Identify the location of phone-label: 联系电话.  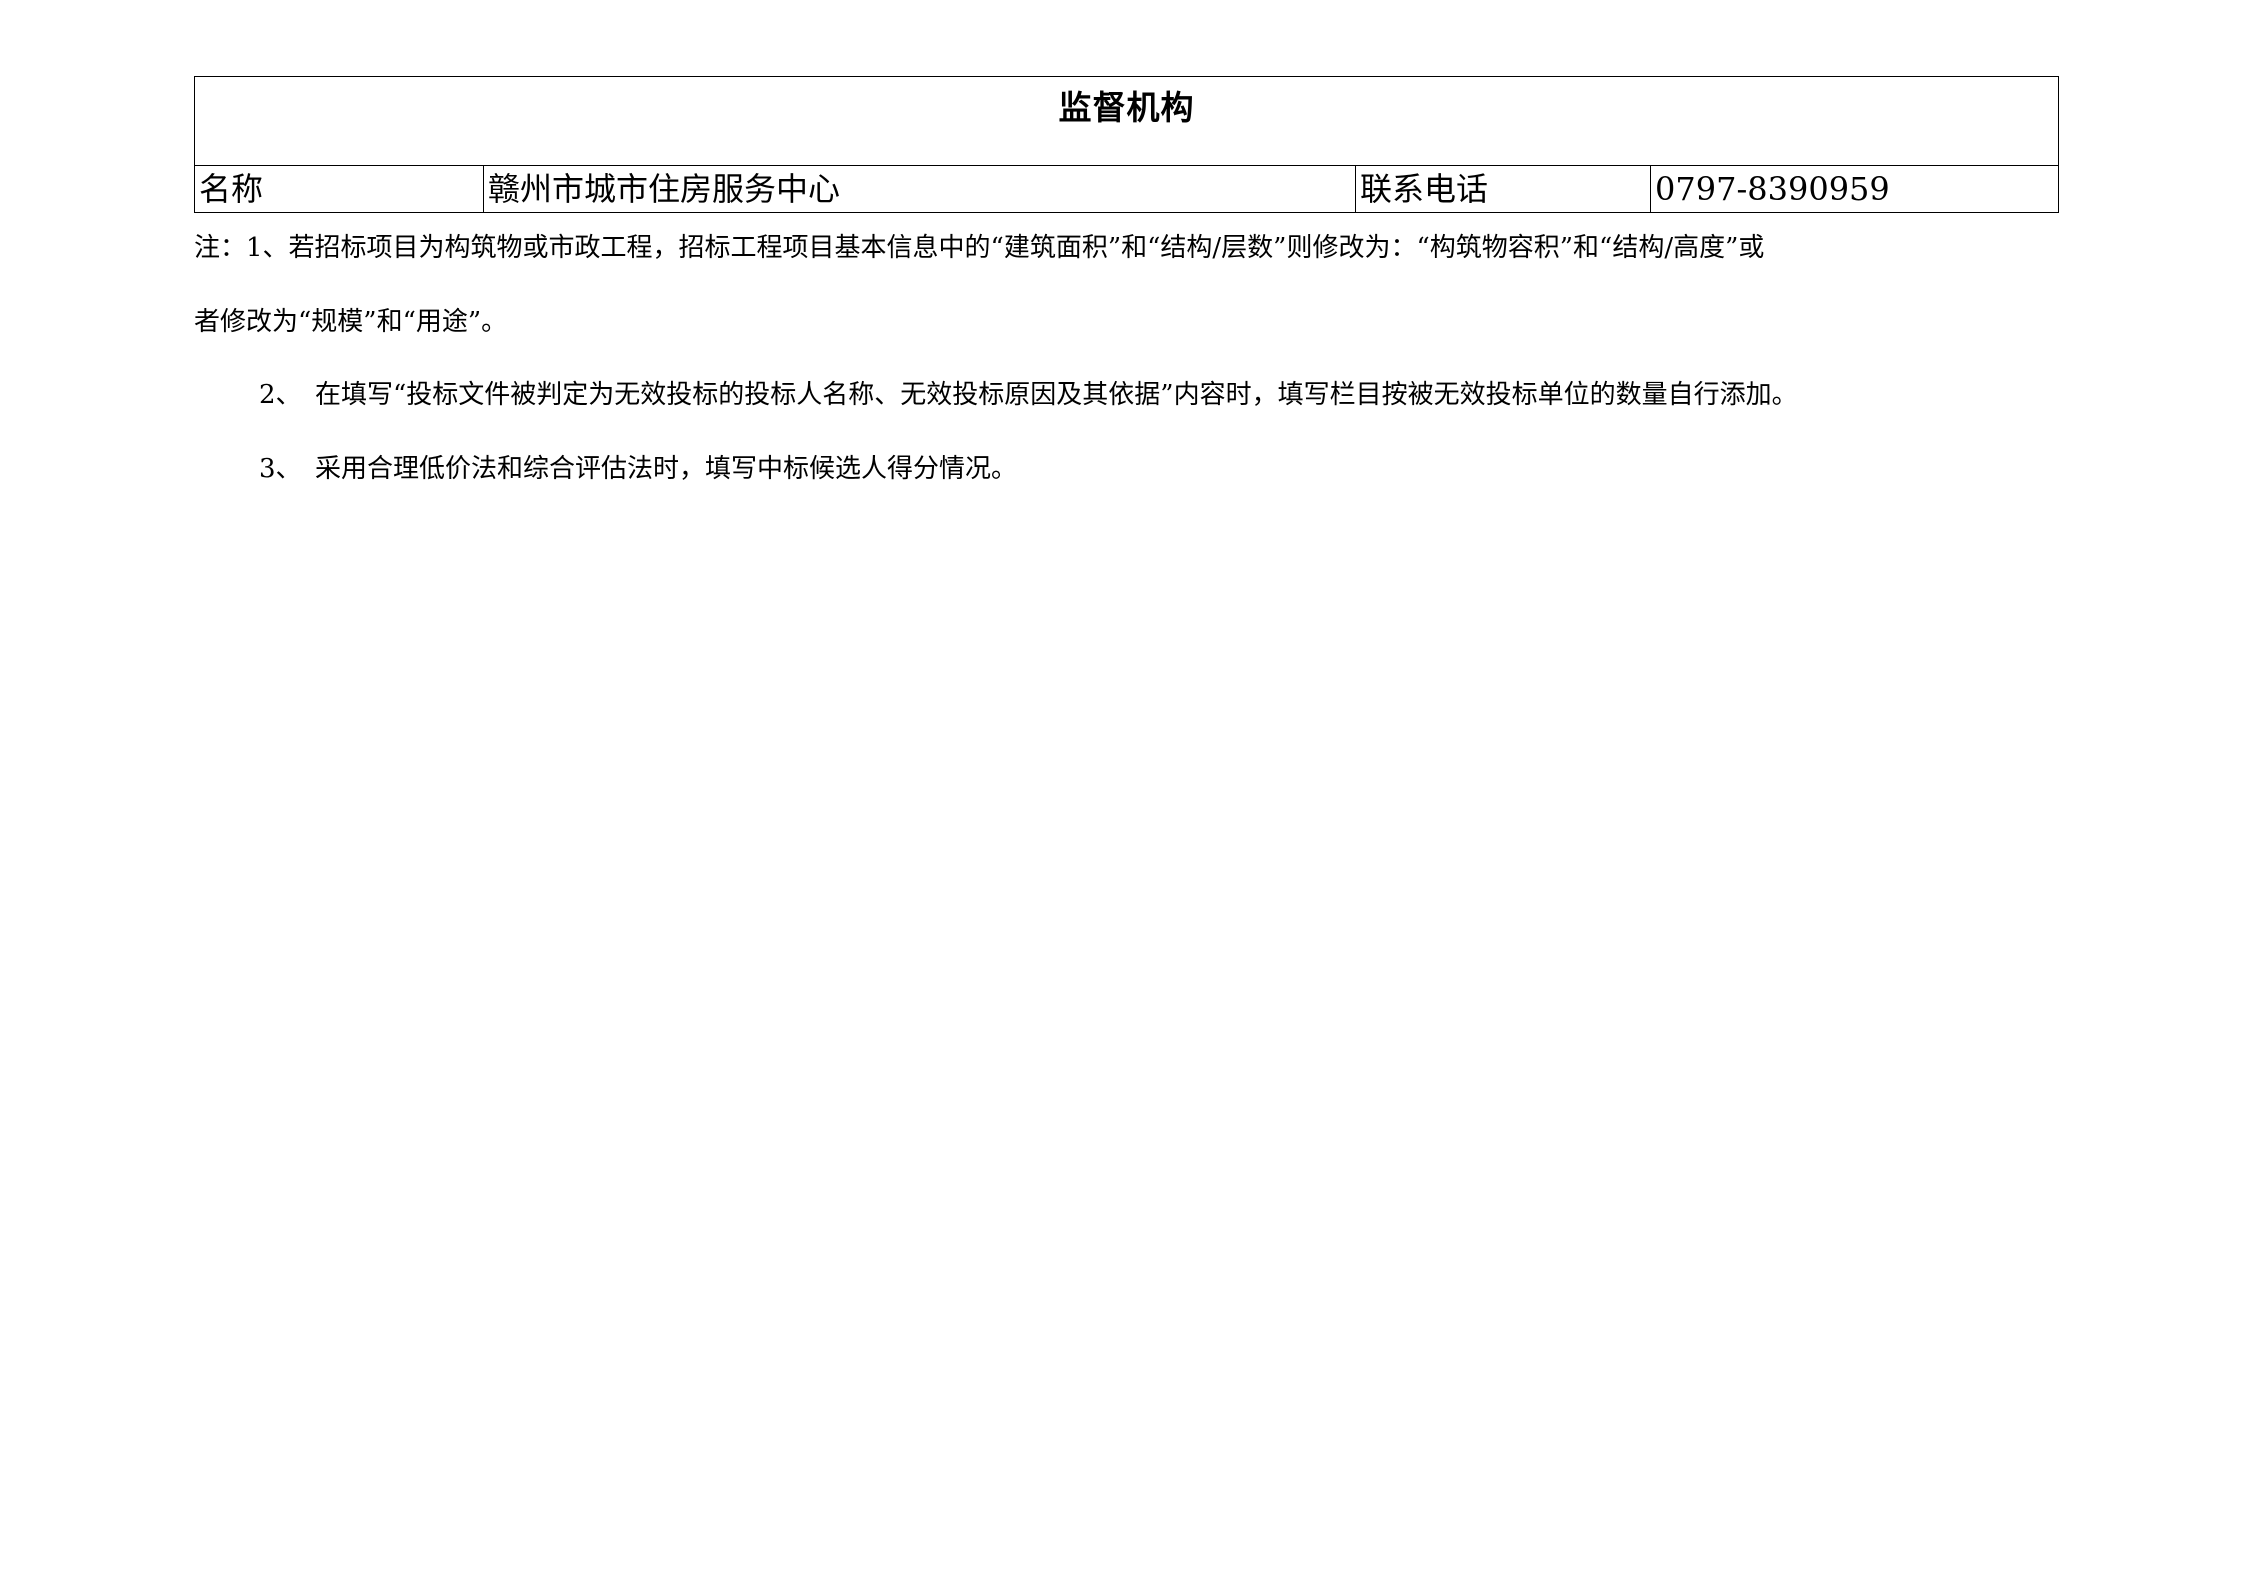
(1503, 189).